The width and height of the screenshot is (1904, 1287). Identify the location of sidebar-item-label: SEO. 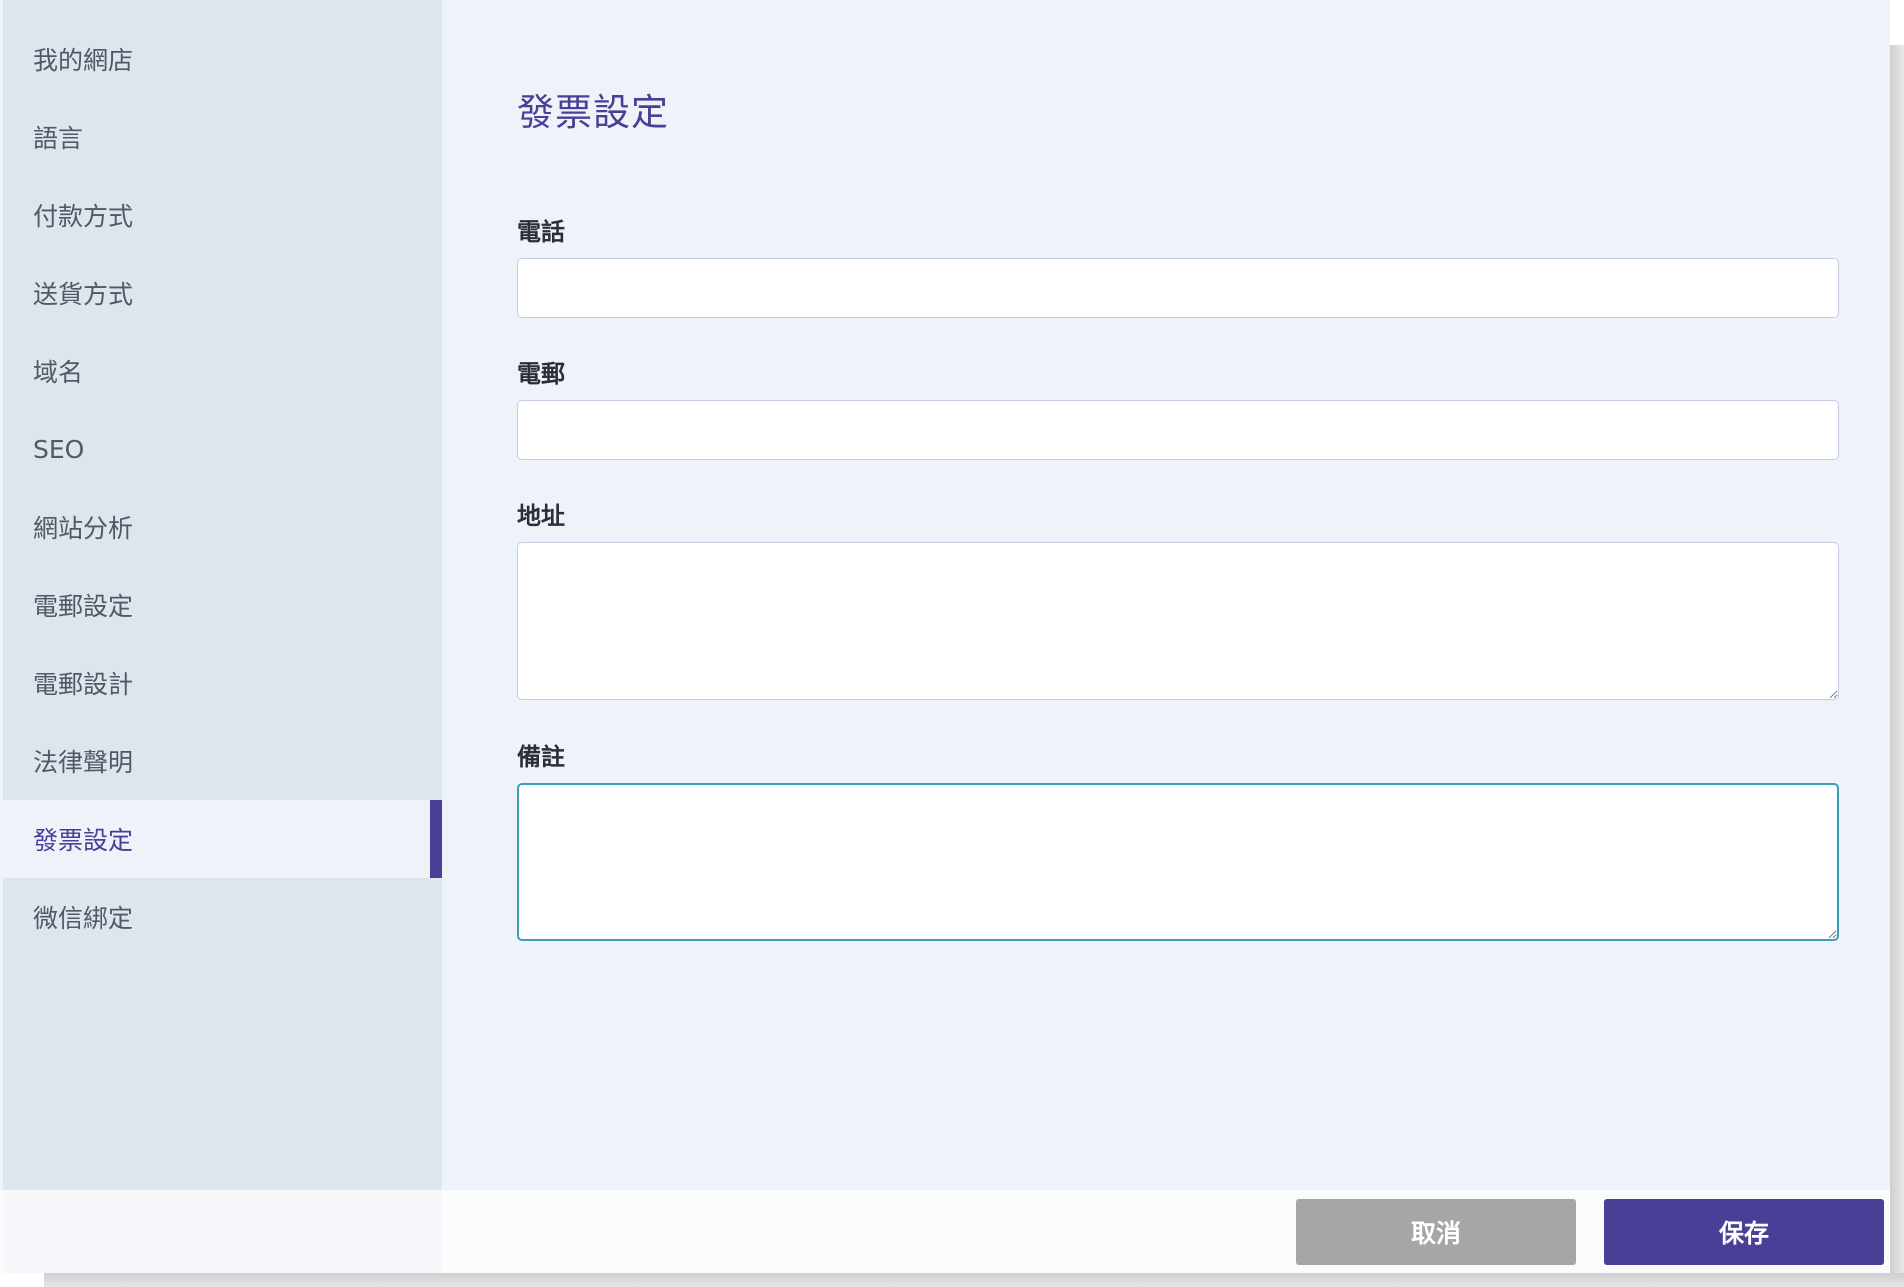
(59, 449).